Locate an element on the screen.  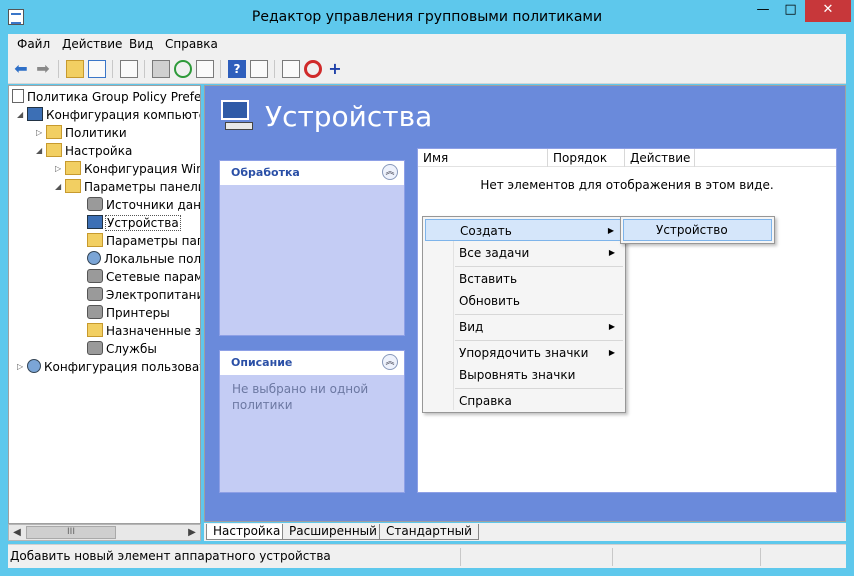
tree-horizontal-scrollbar: ◀ III ▶ is located at coordinates (104, 532).